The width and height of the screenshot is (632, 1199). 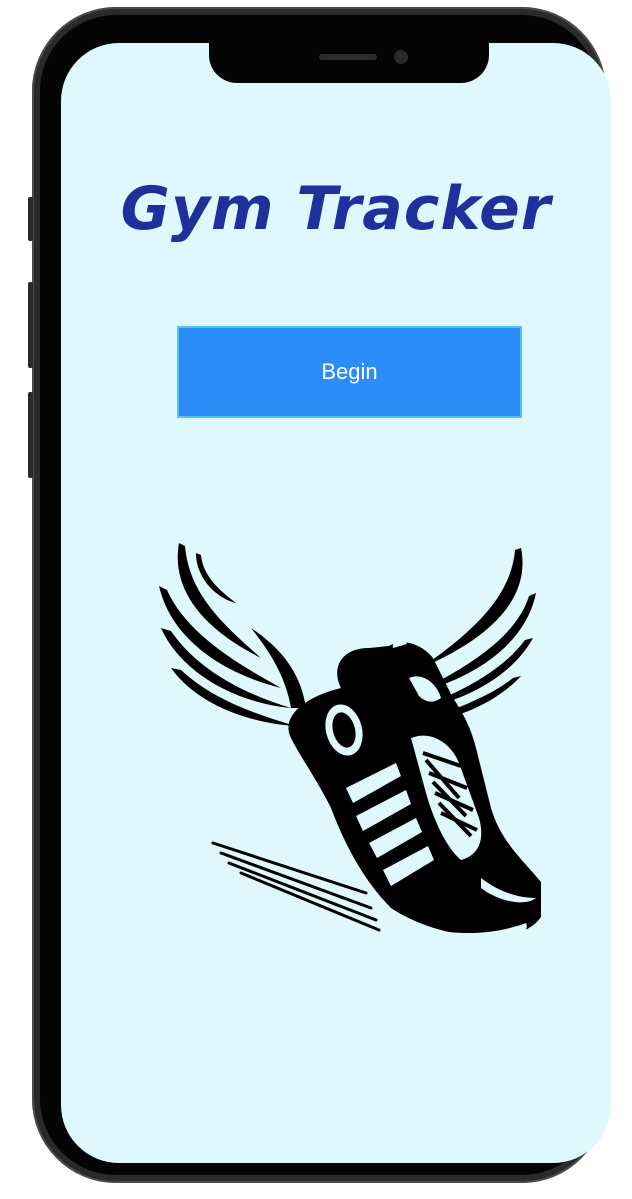 I want to click on begin-button: Begin, so click(x=349, y=372).